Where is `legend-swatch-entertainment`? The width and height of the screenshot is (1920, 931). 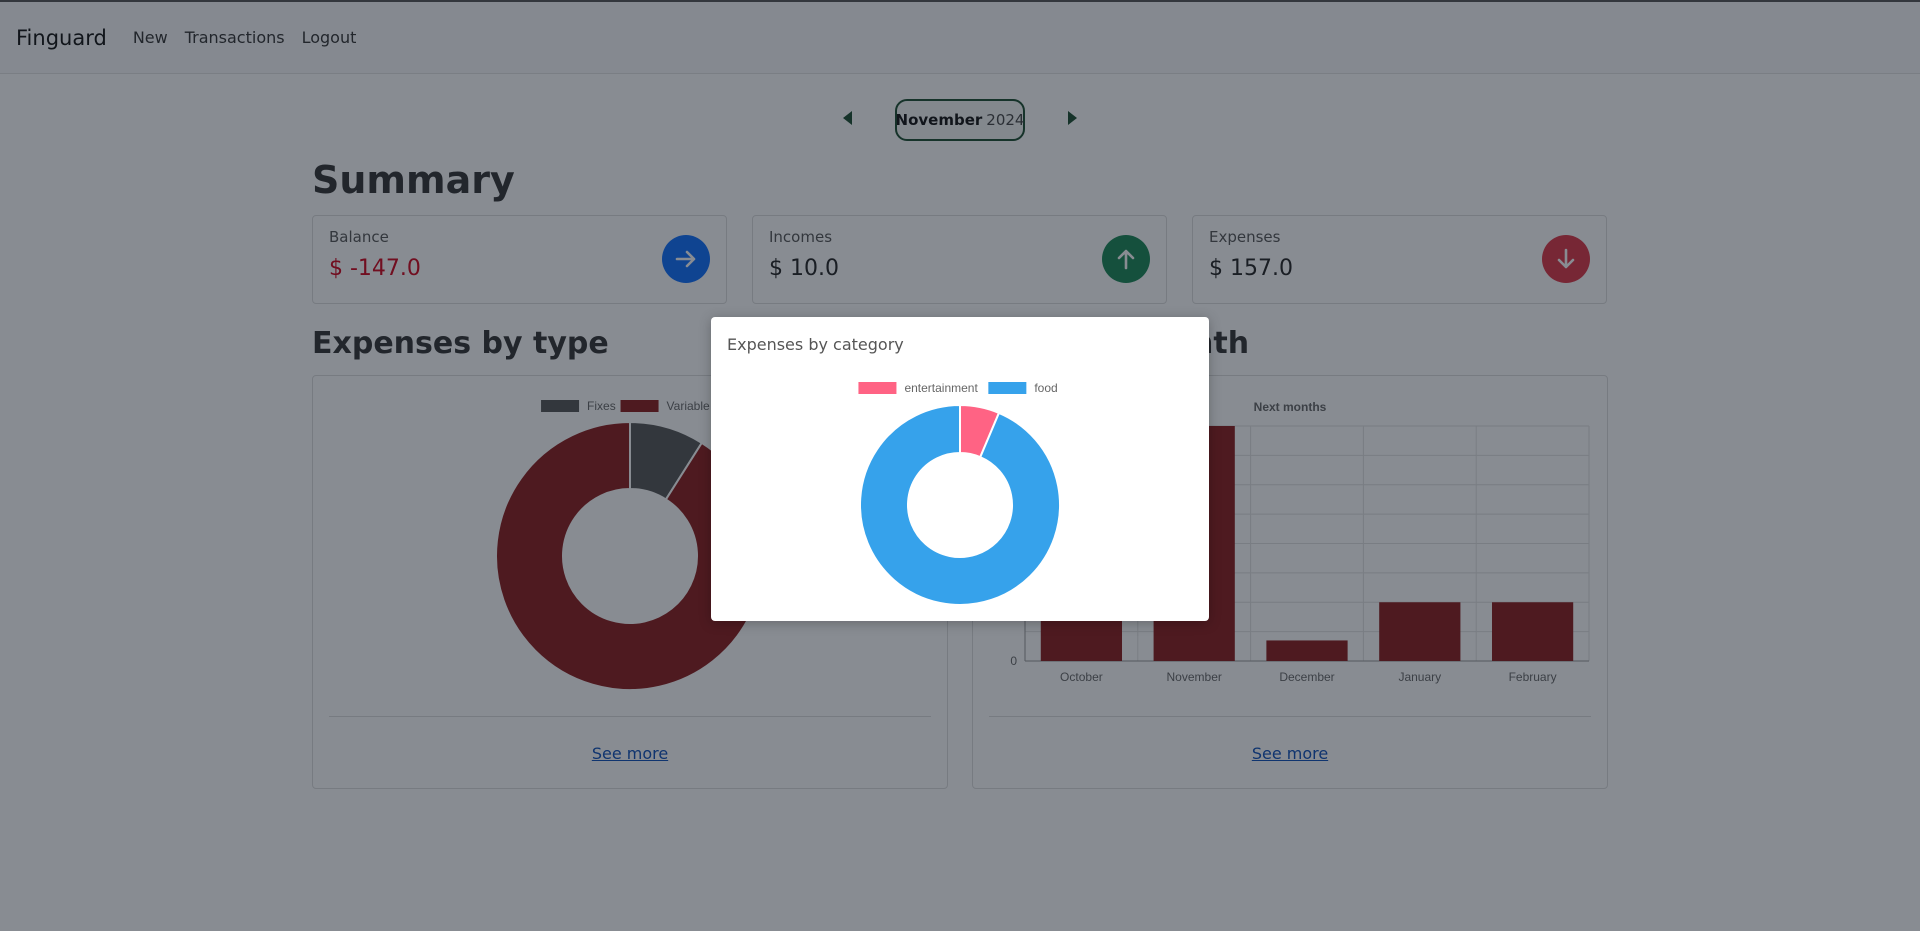
legend-swatch-entertainment is located at coordinates (877, 388).